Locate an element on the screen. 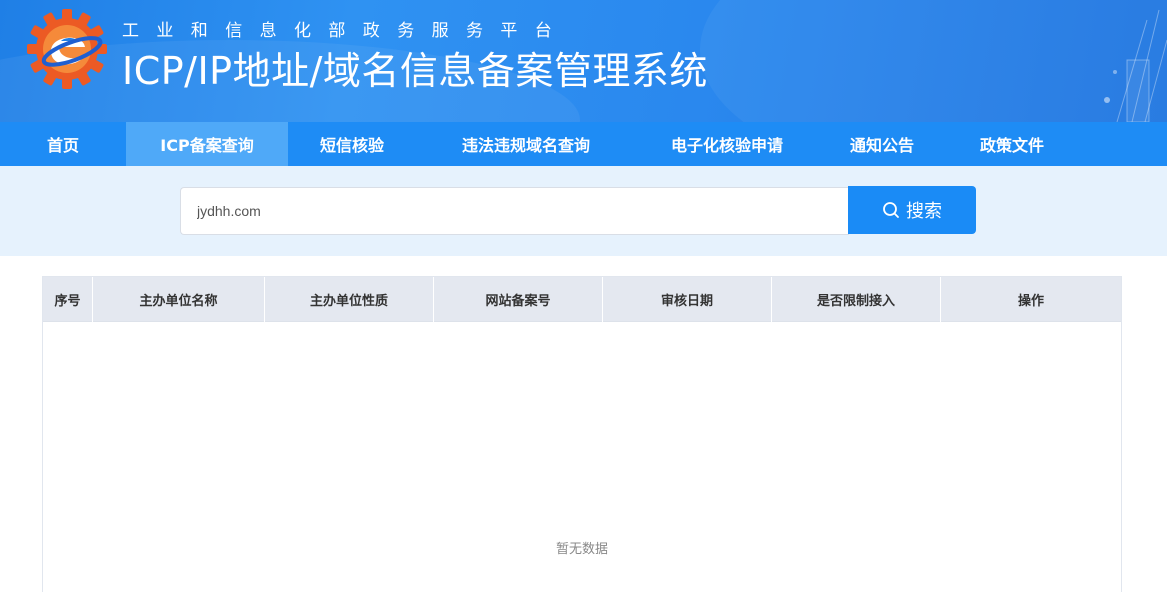 The width and height of the screenshot is (1167, 592). nav-item-icp-query: ICP备案查询 is located at coordinates (207, 144).